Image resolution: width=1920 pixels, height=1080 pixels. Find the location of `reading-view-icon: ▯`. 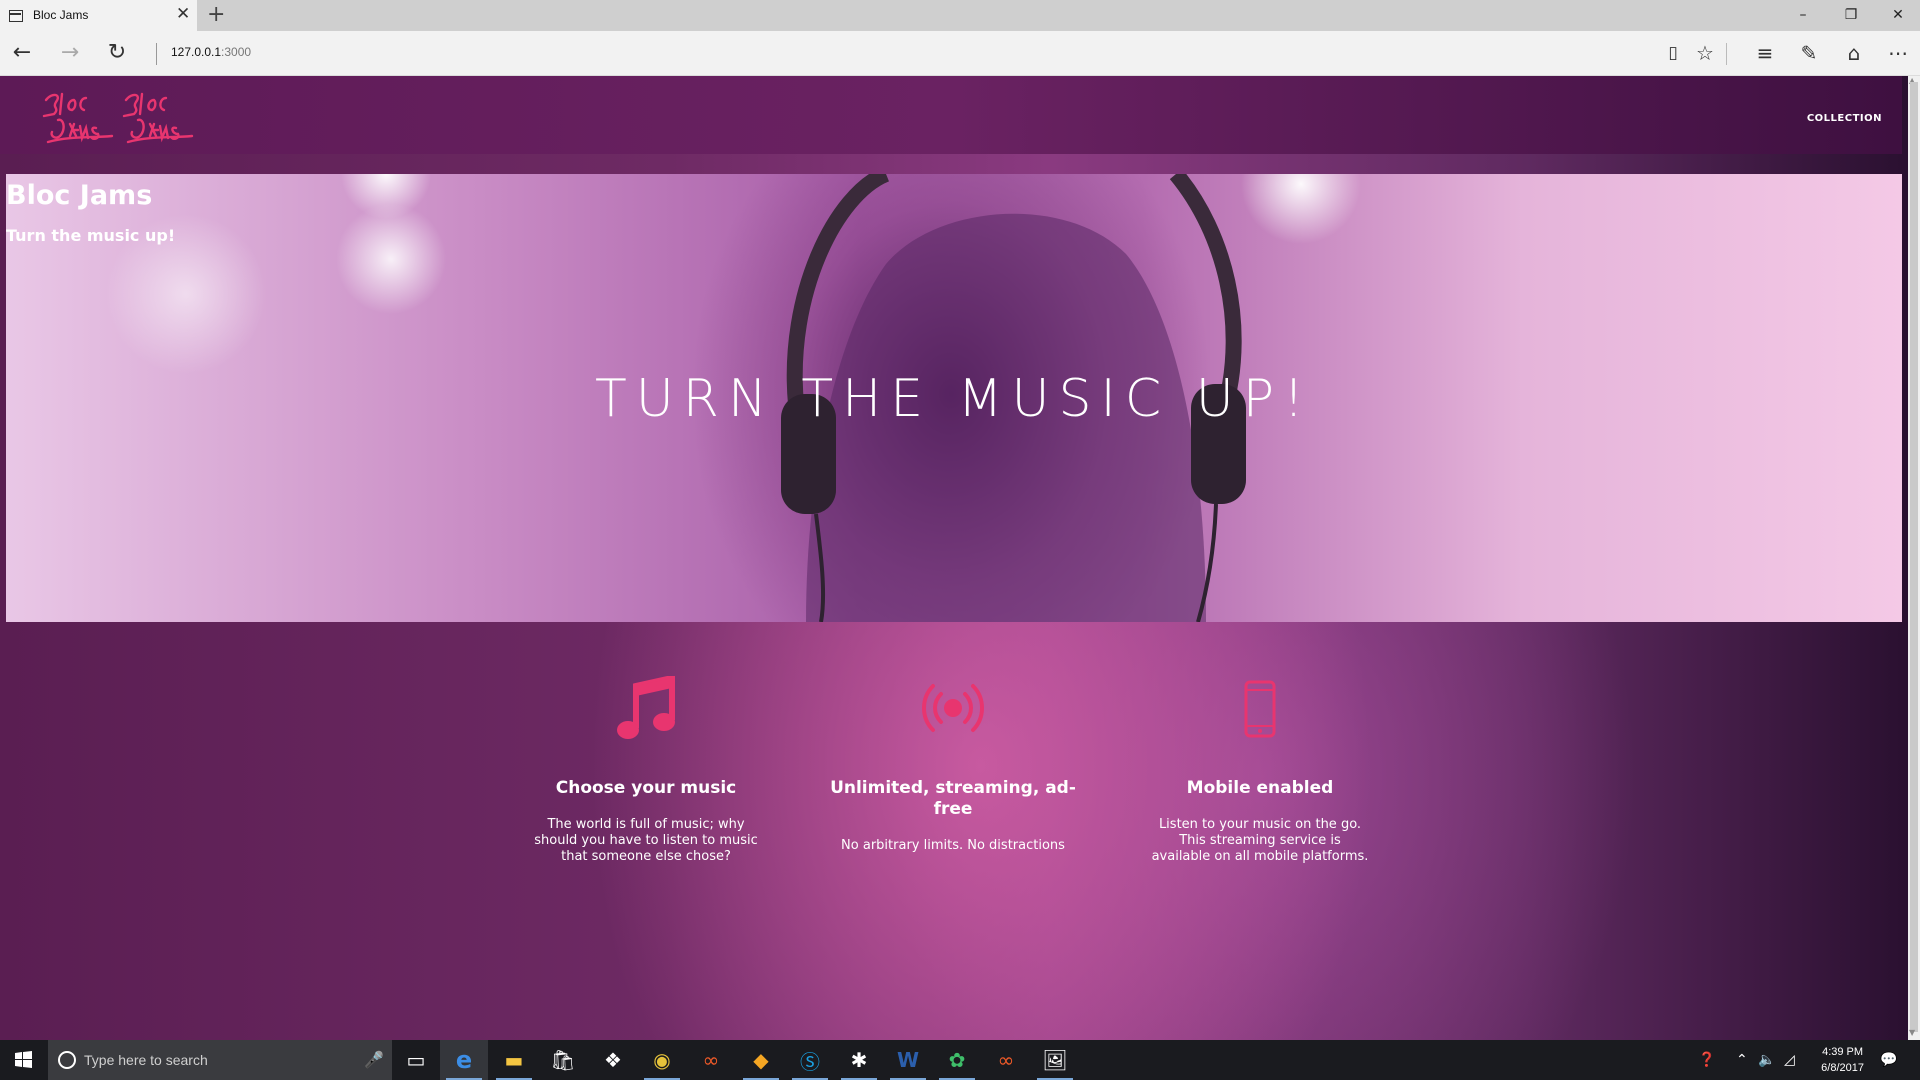

reading-view-icon: ▯ is located at coordinates (1673, 53).